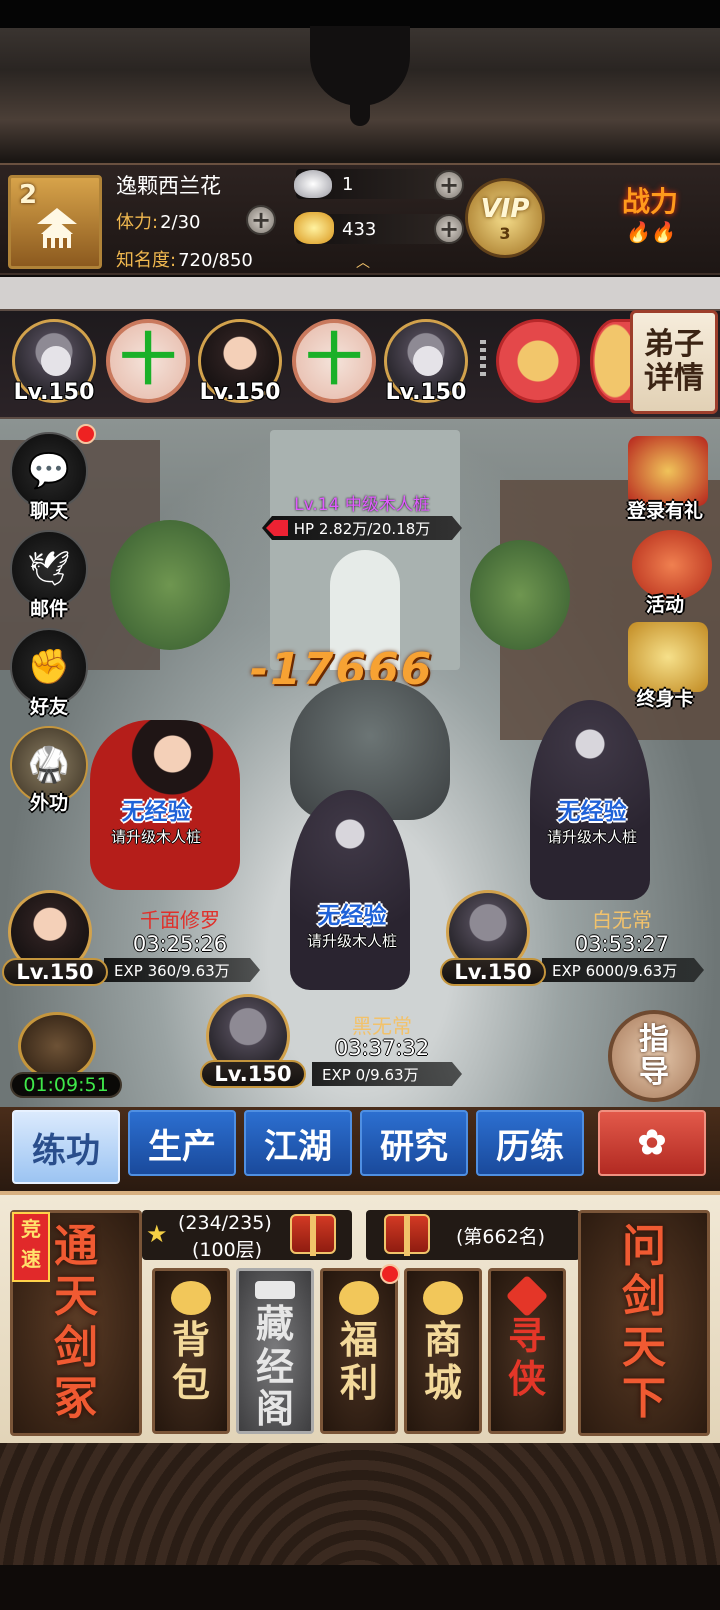  What do you see at coordinates (382, 1026) in the screenshot?
I see `unit-name-3: 黑无常` at bounding box center [382, 1026].